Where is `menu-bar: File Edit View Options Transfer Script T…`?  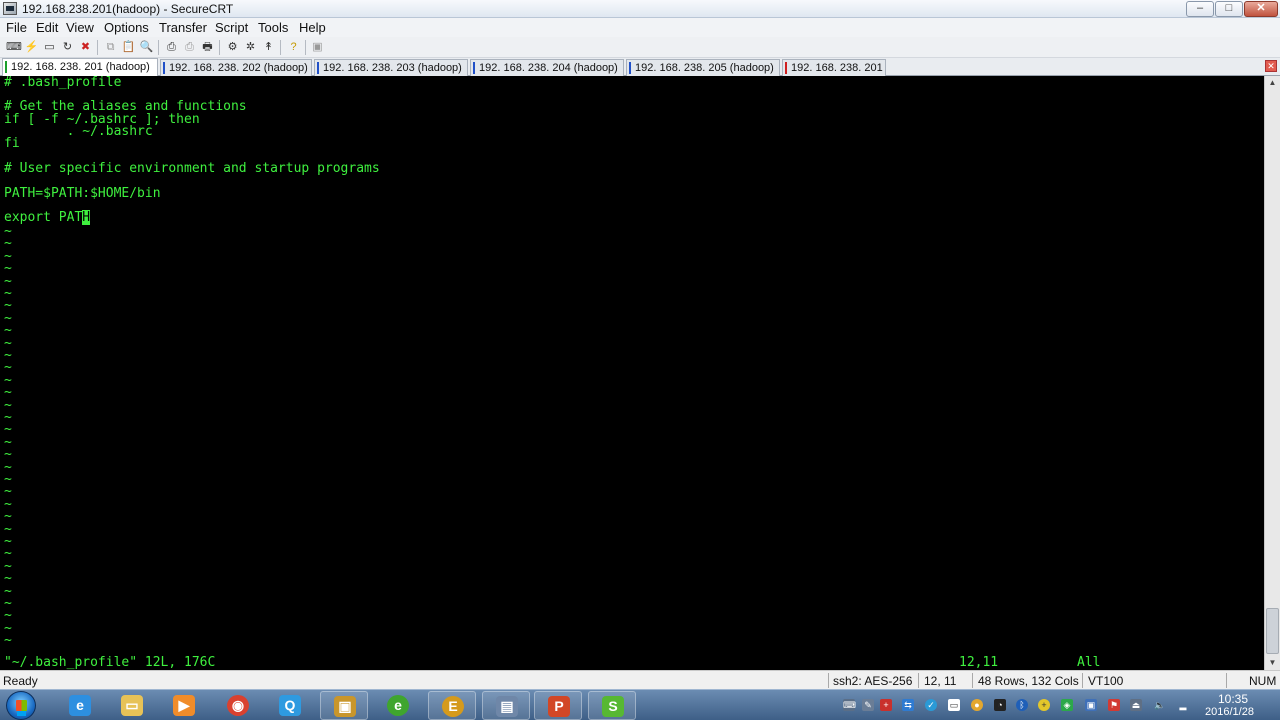 menu-bar: File Edit View Options Transfer Script T… is located at coordinates (640, 27).